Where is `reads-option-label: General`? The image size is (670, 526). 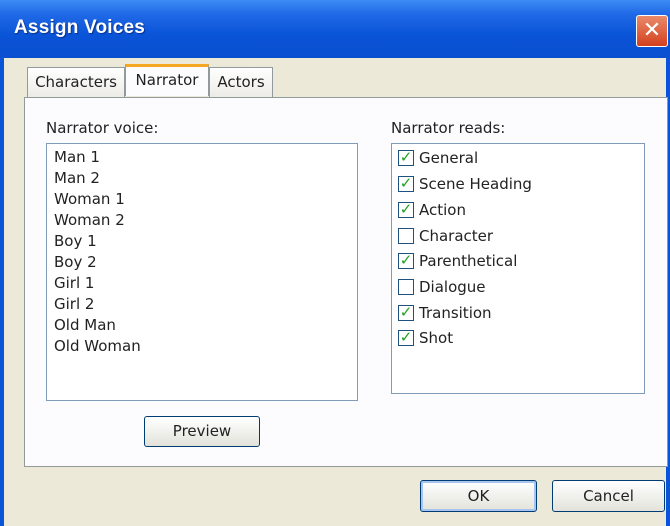 reads-option-label: General is located at coordinates (449, 158).